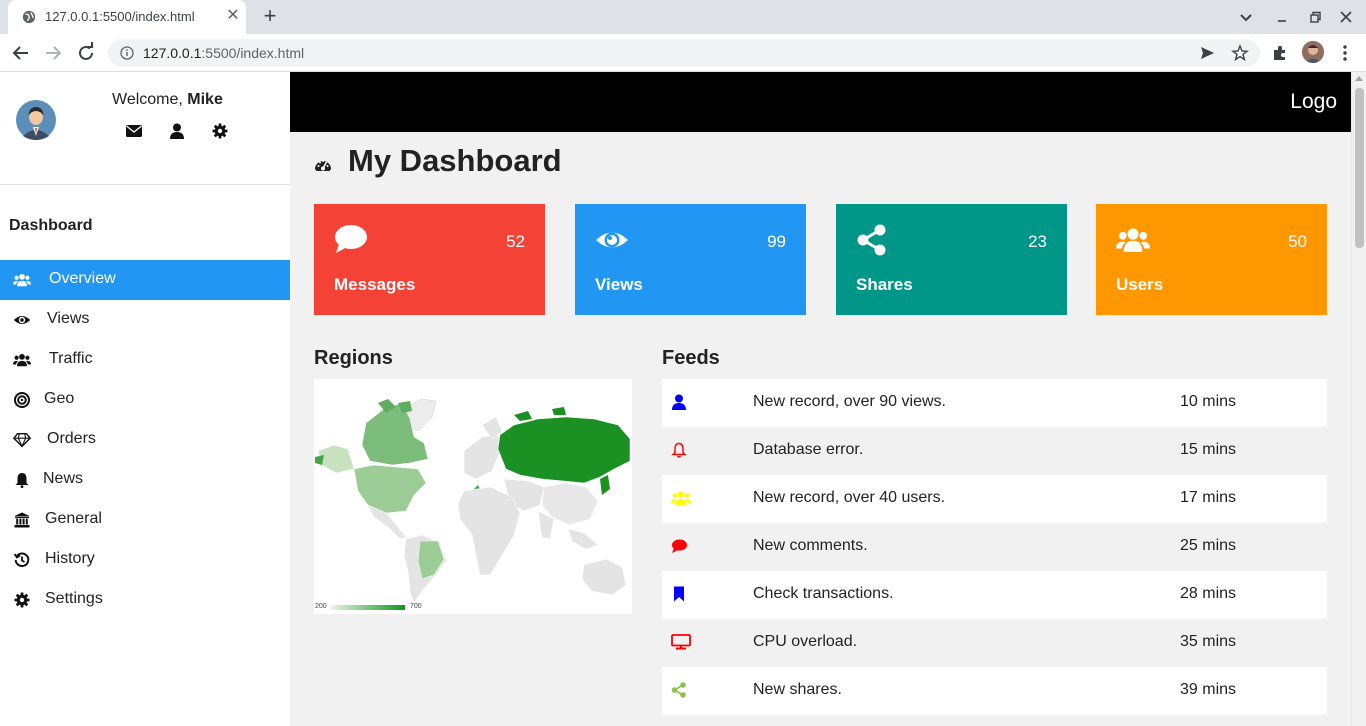  Describe the element at coordinates (1246, 17) in the screenshot. I see `tab-search-icon` at that location.